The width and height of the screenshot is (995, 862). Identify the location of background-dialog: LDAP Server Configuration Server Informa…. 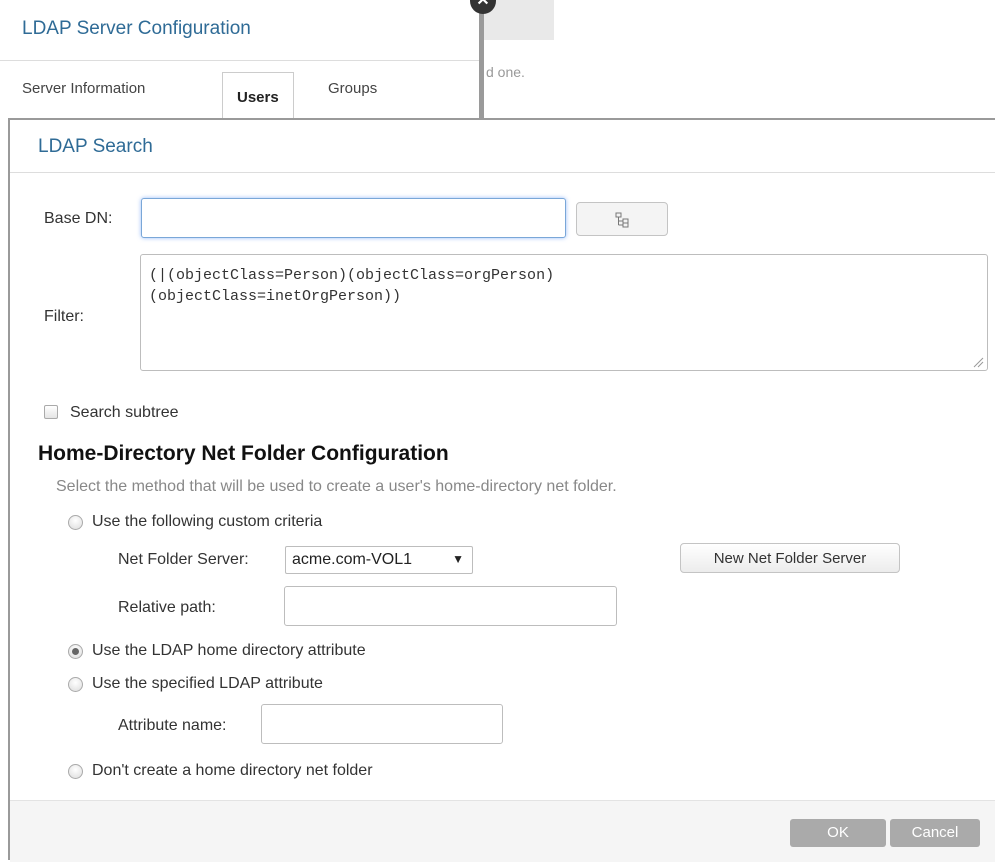
(240, 65).